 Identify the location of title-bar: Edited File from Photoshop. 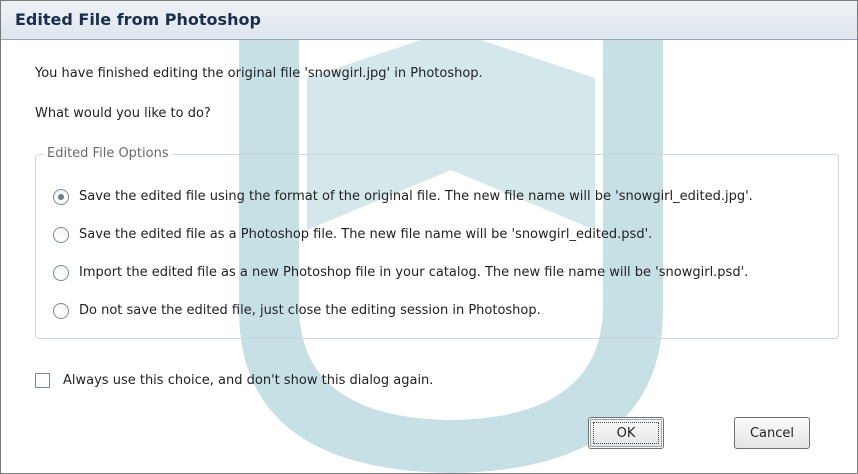
(429, 20).